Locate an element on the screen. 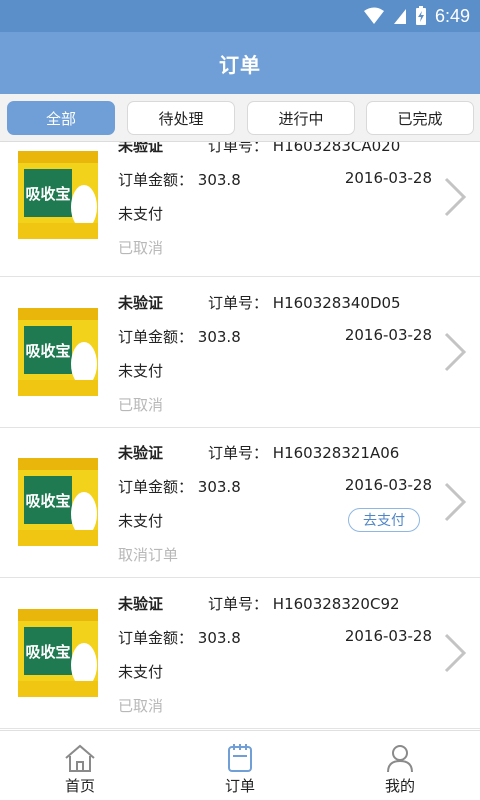 This screenshot has height=800, width=480. tab-pending: 待处理 is located at coordinates (181, 118).